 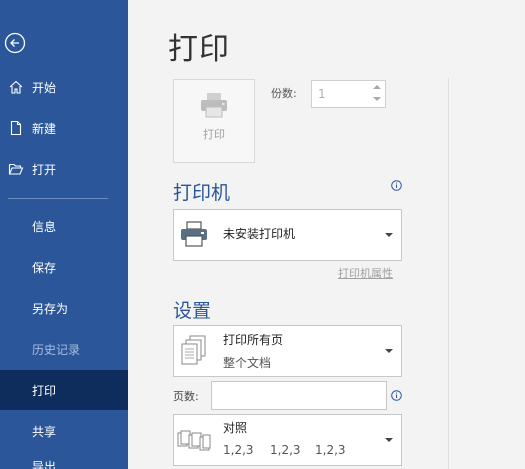 I want to click on printer-properties-link: 打印机属性, so click(x=365, y=273).